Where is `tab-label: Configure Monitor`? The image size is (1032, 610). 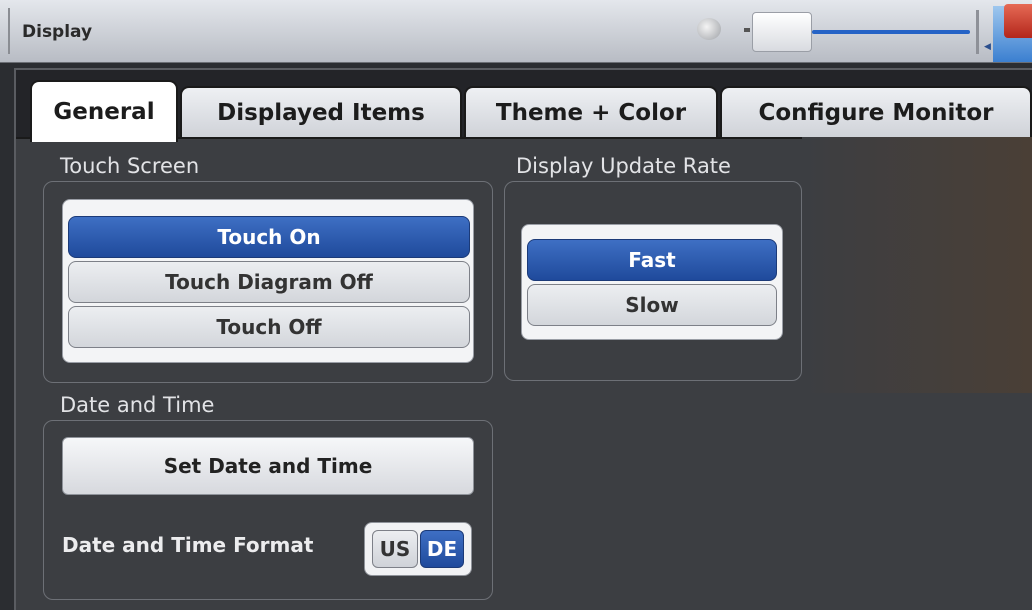 tab-label: Configure Monitor is located at coordinates (876, 113).